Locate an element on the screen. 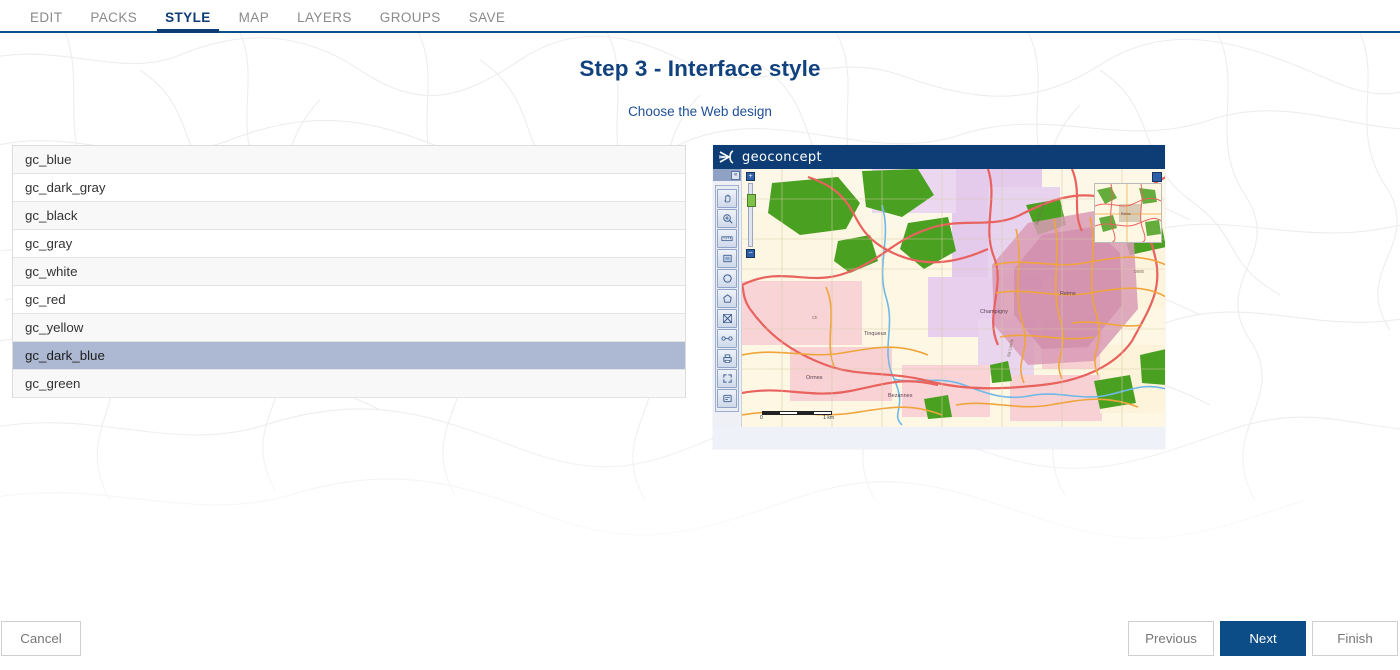 This screenshot has height=670, width=1400. svg-text: D980 is located at coordinates (1139, 271).